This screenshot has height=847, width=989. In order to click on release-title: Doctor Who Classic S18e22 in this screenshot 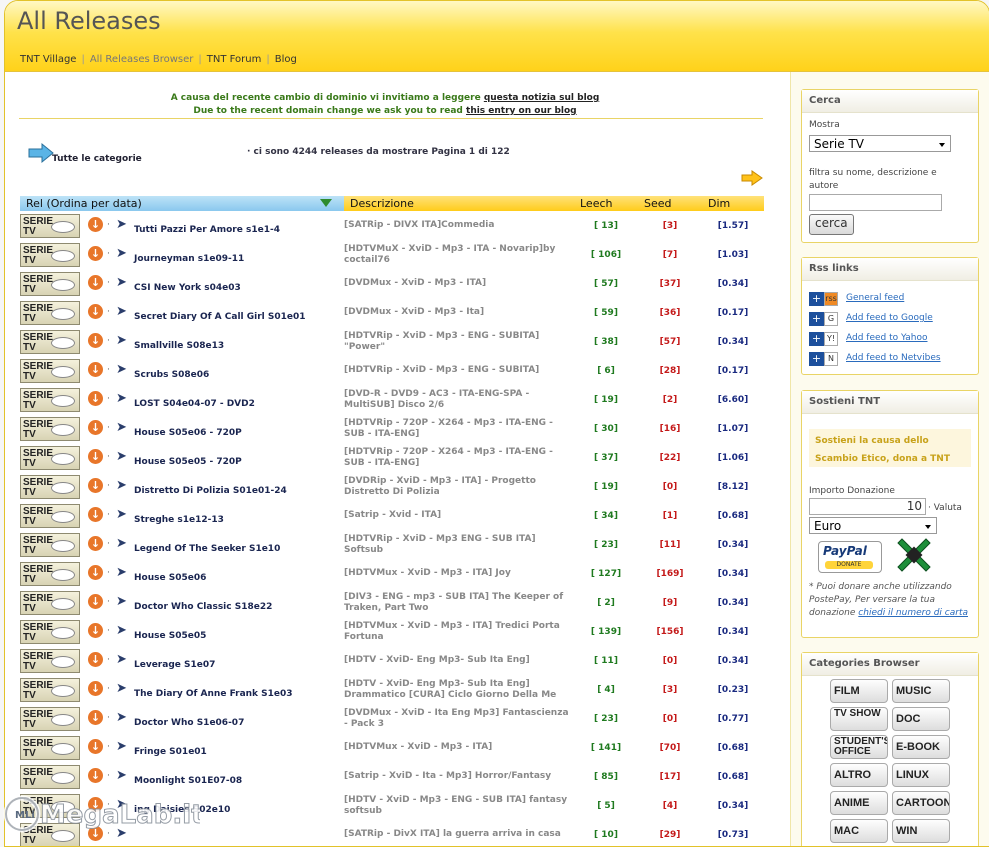, I will do `click(203, 607)`.